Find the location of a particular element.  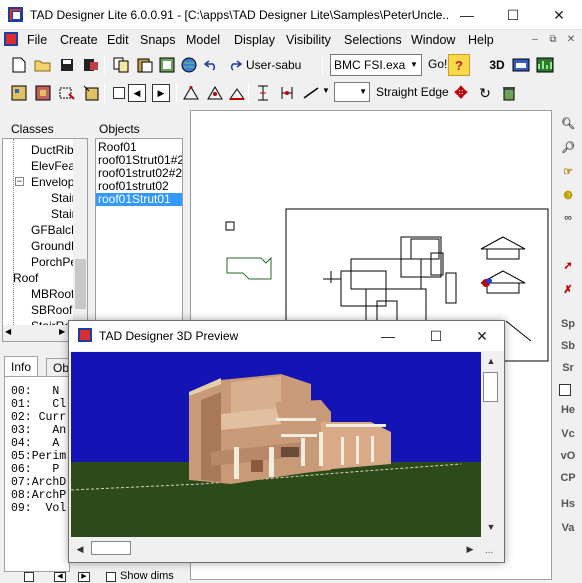

model-select: BMC FSI.exa ▼ is located at coordinates (376, 65).